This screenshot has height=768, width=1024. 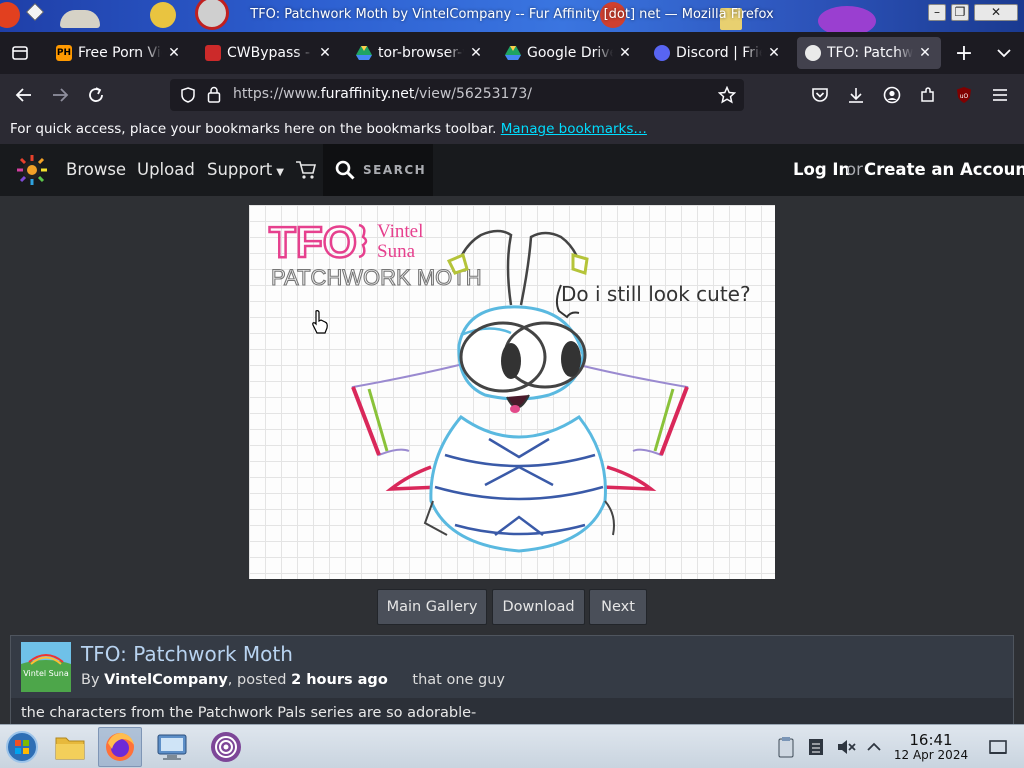 What do you see at coordinates (213, 53) in the screenshot?
I see `cwbypass-icon` at bounding box center [213, 53].